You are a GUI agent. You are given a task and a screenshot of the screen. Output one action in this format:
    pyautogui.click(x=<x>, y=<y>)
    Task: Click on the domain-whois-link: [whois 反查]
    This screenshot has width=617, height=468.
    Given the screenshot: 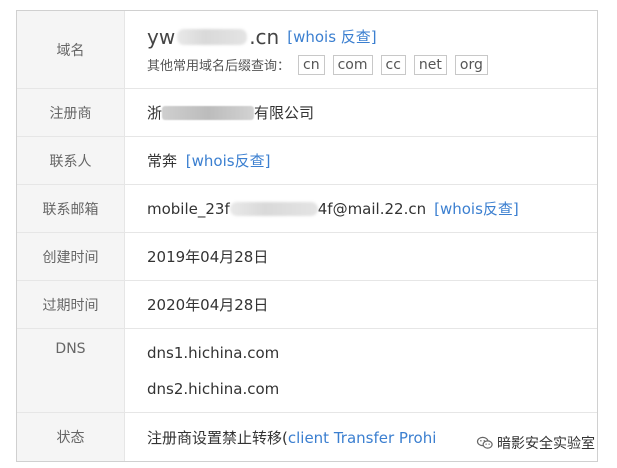 What is the action you would take?
    pyautogui.click(x=331, y=36)
    